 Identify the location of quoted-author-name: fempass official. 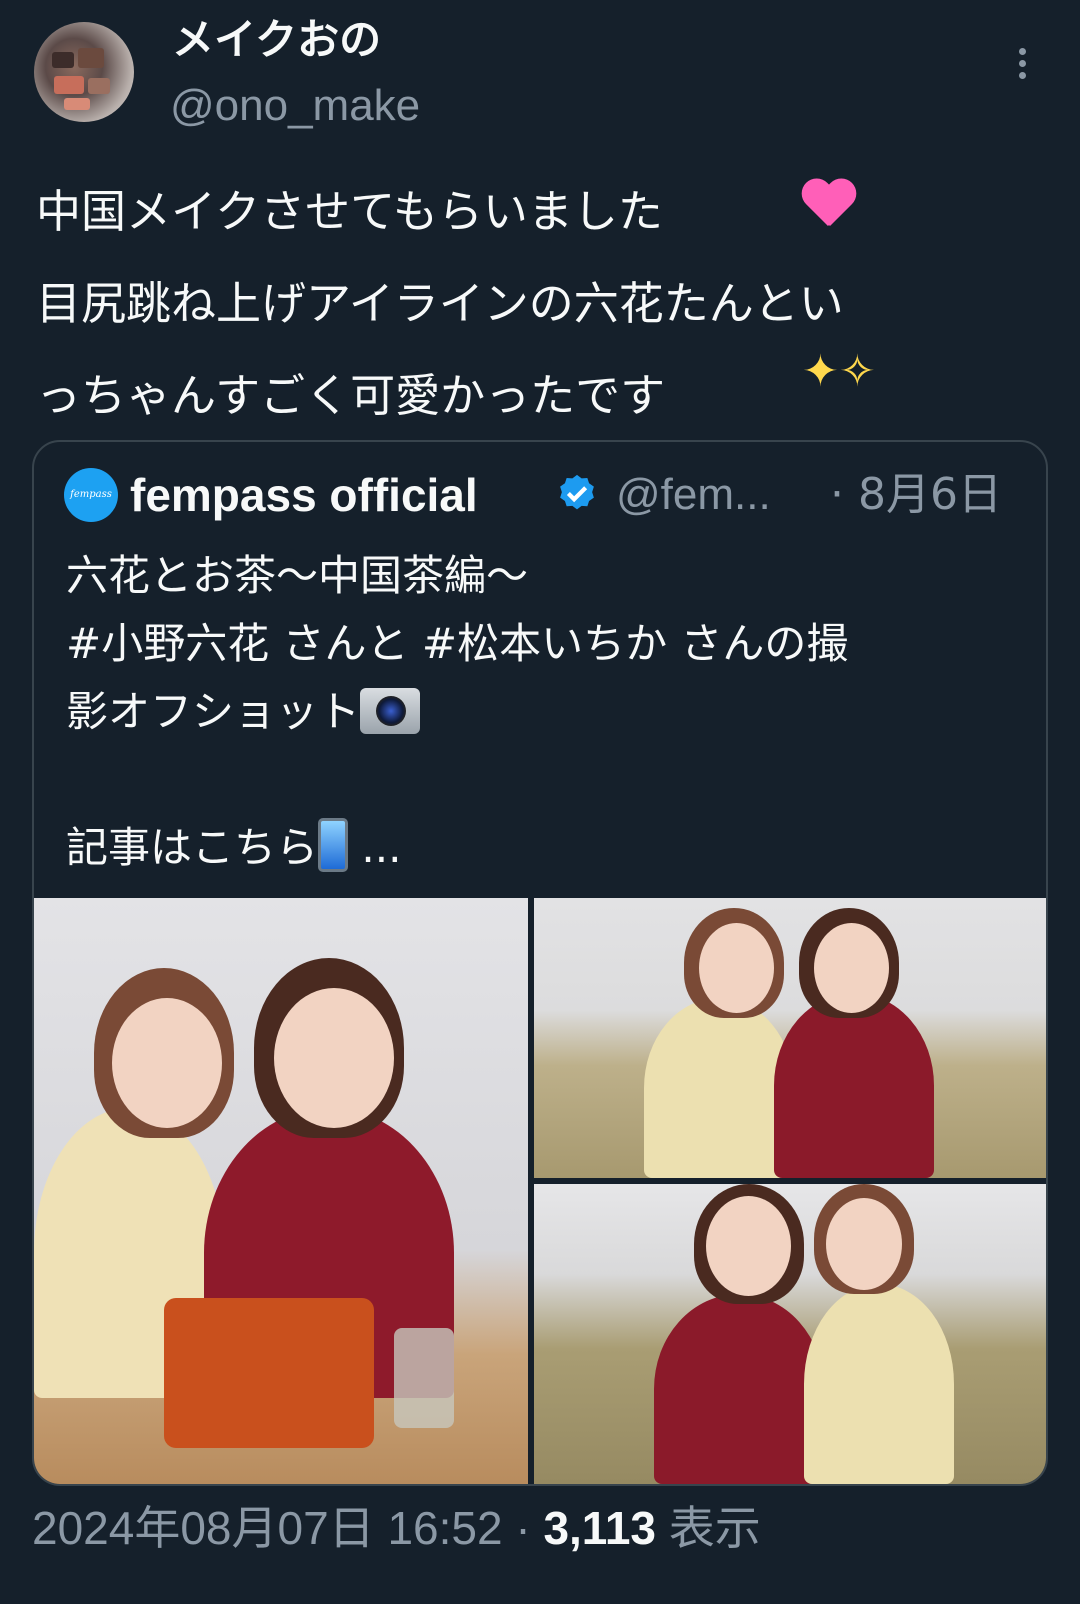
(304, 495).